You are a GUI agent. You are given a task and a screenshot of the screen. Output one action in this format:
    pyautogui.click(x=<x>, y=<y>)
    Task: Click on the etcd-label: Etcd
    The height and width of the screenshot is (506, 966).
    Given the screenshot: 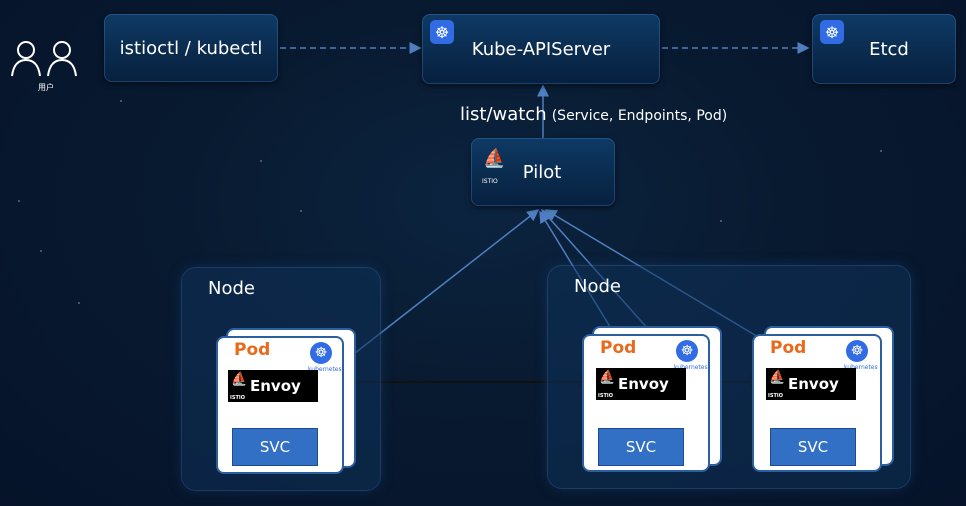 What is the action you would take?
    pyautogui.click(x=889, y=49)
    